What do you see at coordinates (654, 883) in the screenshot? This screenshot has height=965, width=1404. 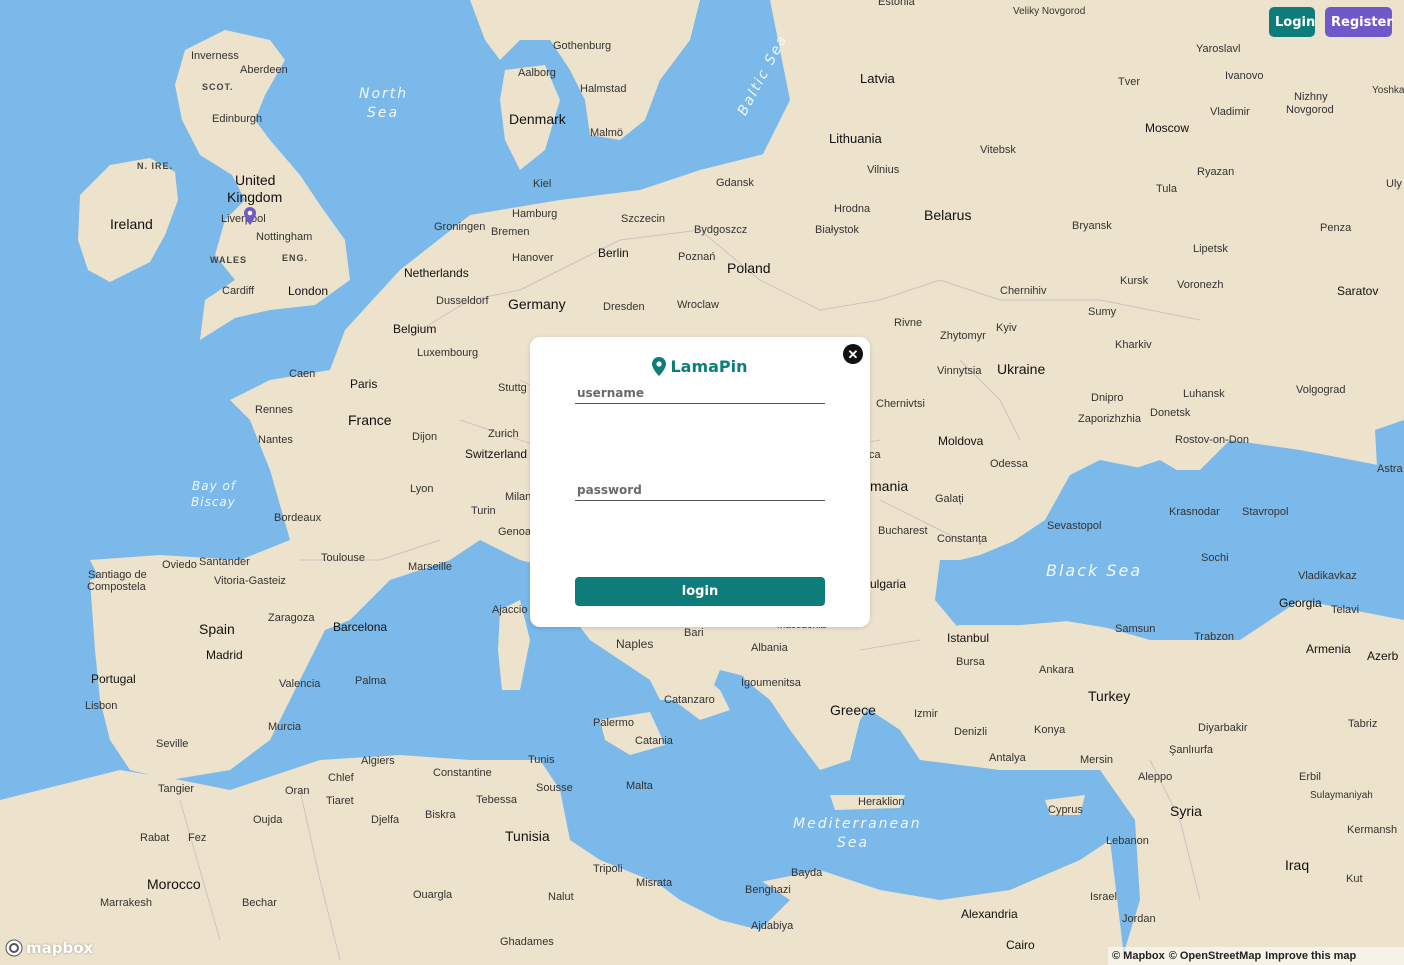 I see `label-misrata: Misrata` at bounding box center [654, 883].